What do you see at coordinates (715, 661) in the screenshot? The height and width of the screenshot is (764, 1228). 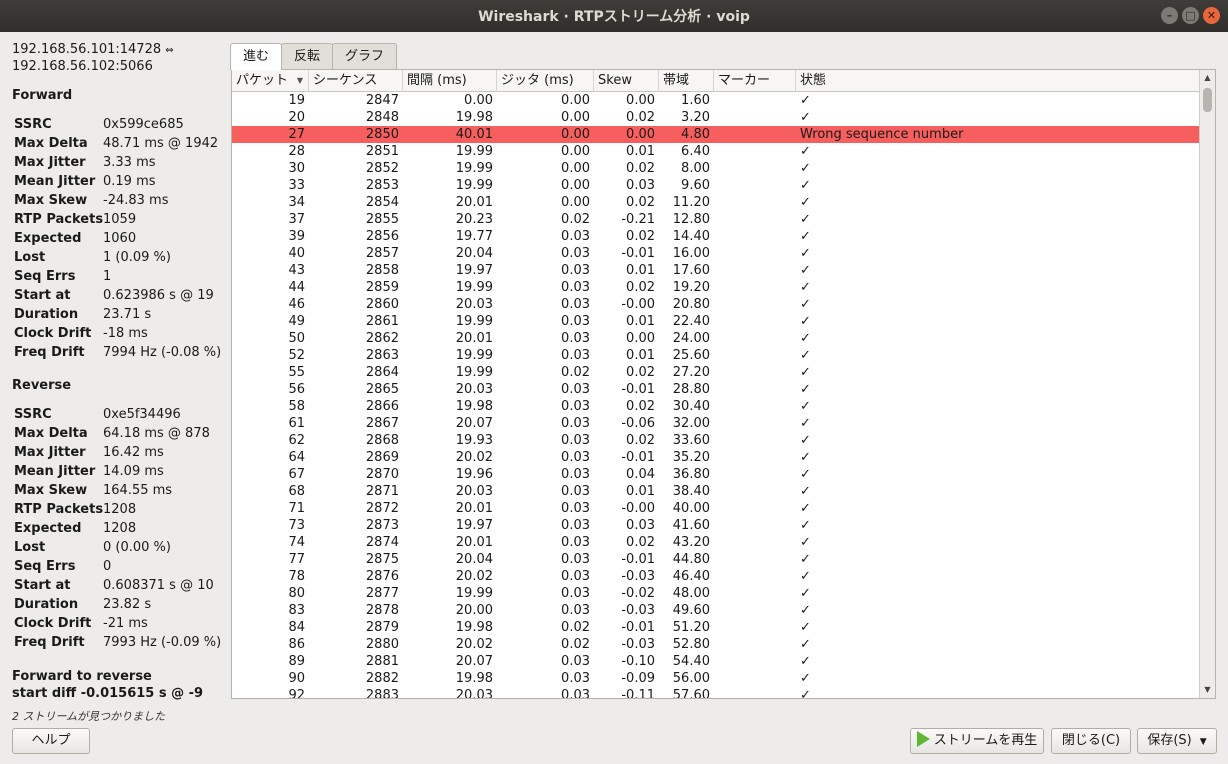 I see `table-row: 89 2881 20.07 0.03 -0.10 54.40 ✓` at bounding box center [715, 661].